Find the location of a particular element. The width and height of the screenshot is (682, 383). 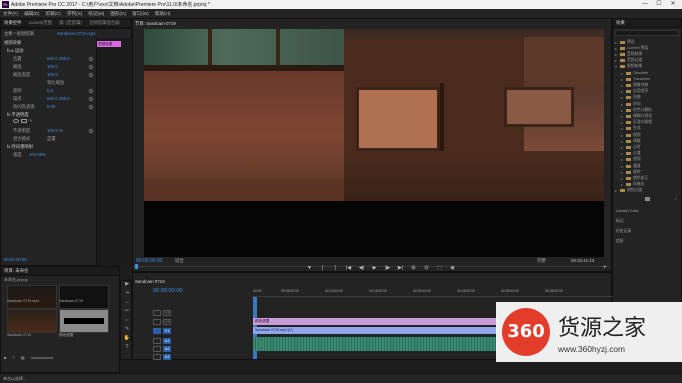

motion-effect-label: fx ▸ 运动 is located at coordinates (15, 51).